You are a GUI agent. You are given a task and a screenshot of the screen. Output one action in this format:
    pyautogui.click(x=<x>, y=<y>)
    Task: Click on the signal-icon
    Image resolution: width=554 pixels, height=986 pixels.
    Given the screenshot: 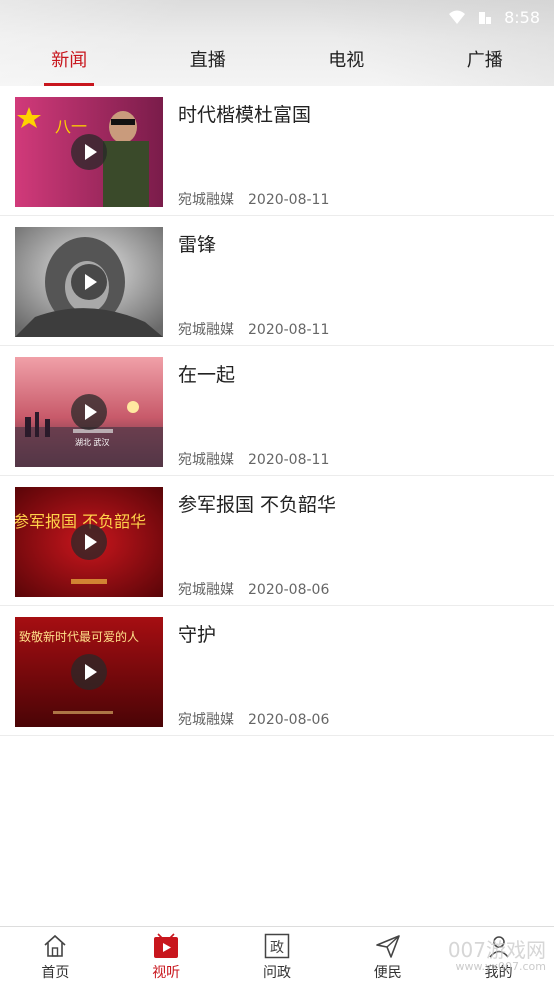 What is the action you would take?
    pyautogui.click(x=485, y=18)
    